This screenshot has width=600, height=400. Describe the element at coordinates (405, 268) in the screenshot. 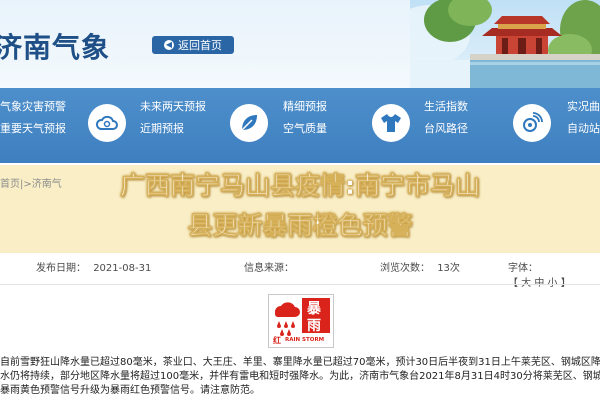

I see `view-count-label: 浏览次数：` at that location.